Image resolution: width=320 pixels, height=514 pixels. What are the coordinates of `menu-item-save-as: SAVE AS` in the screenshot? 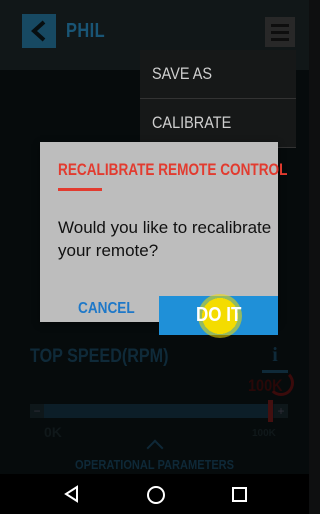 It's located at (218, 74).